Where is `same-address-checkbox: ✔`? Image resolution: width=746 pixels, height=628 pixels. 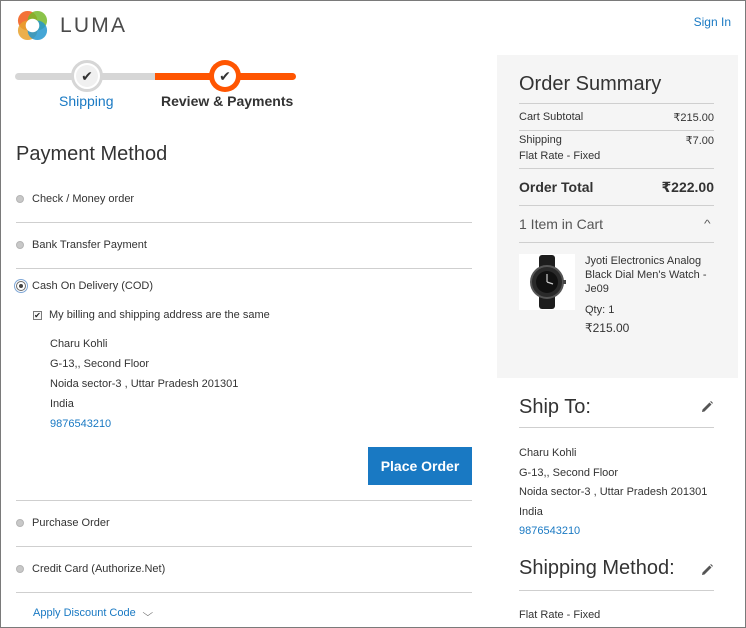 same-address-checkbox: ✔ is located at coordinates (37, 315).